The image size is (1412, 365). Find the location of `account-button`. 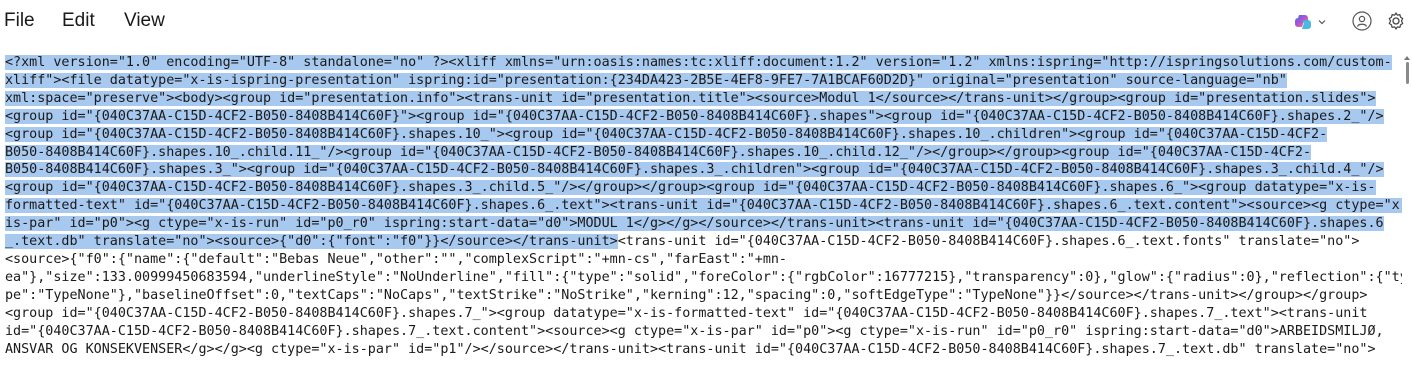

account-button is located at coordinates (1362, 21).